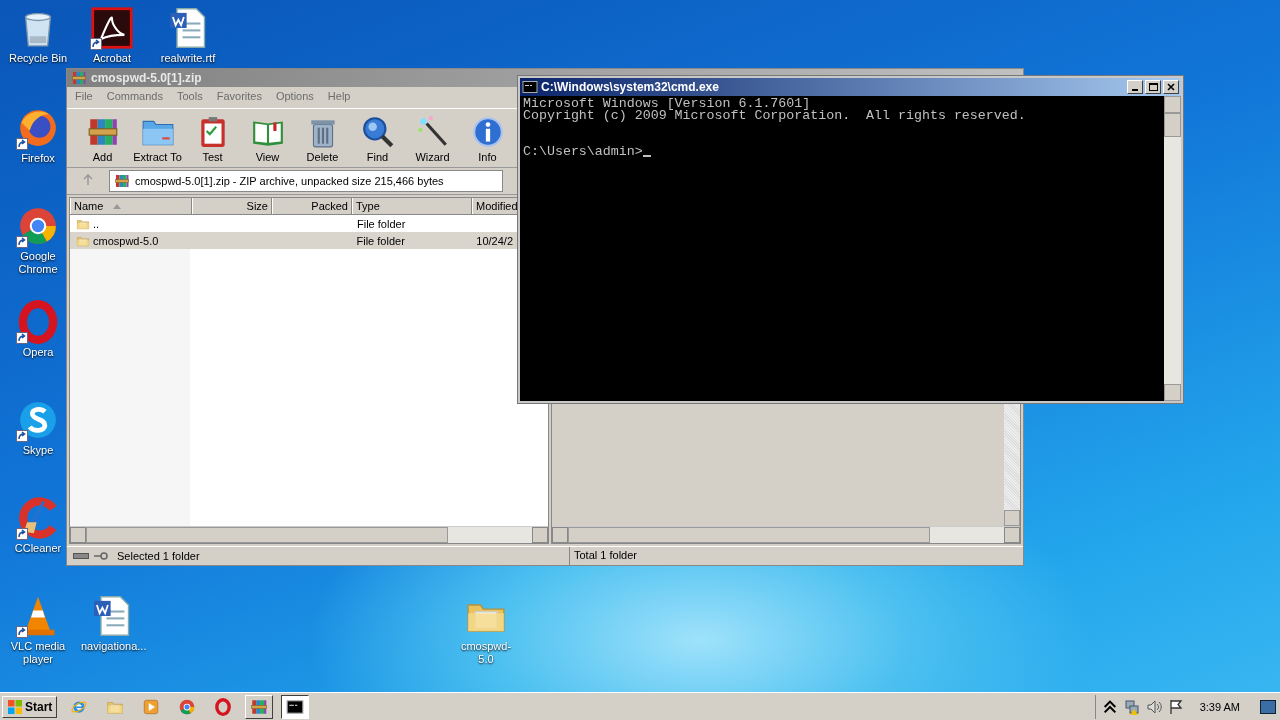 The image size is (1280, 720). Describe the element at coordinates (157, 139) in the screenshot. I see `extract-button: Extract To` at that location.